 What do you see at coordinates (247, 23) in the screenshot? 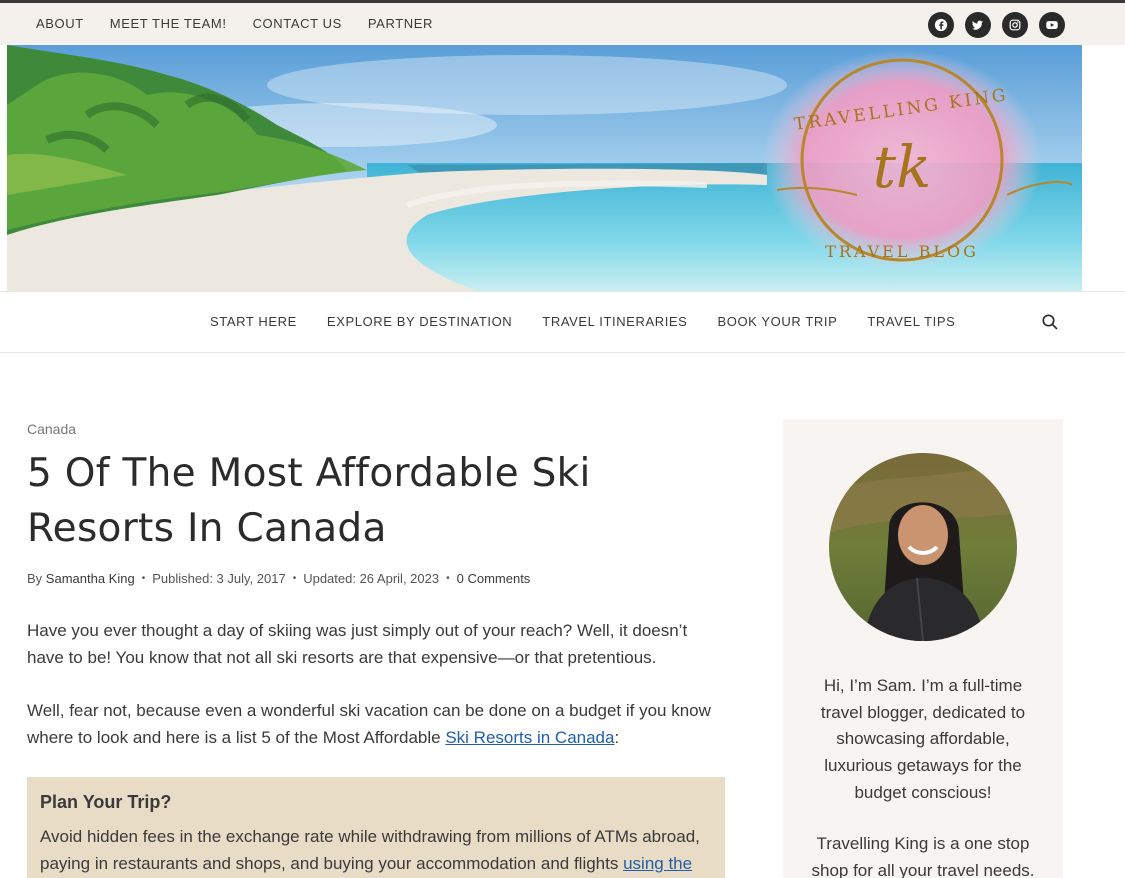
I see `top-nav: ABOUT MEET THE TEAM! CONTACT US PARTNER` at bounding box center [247, 23].